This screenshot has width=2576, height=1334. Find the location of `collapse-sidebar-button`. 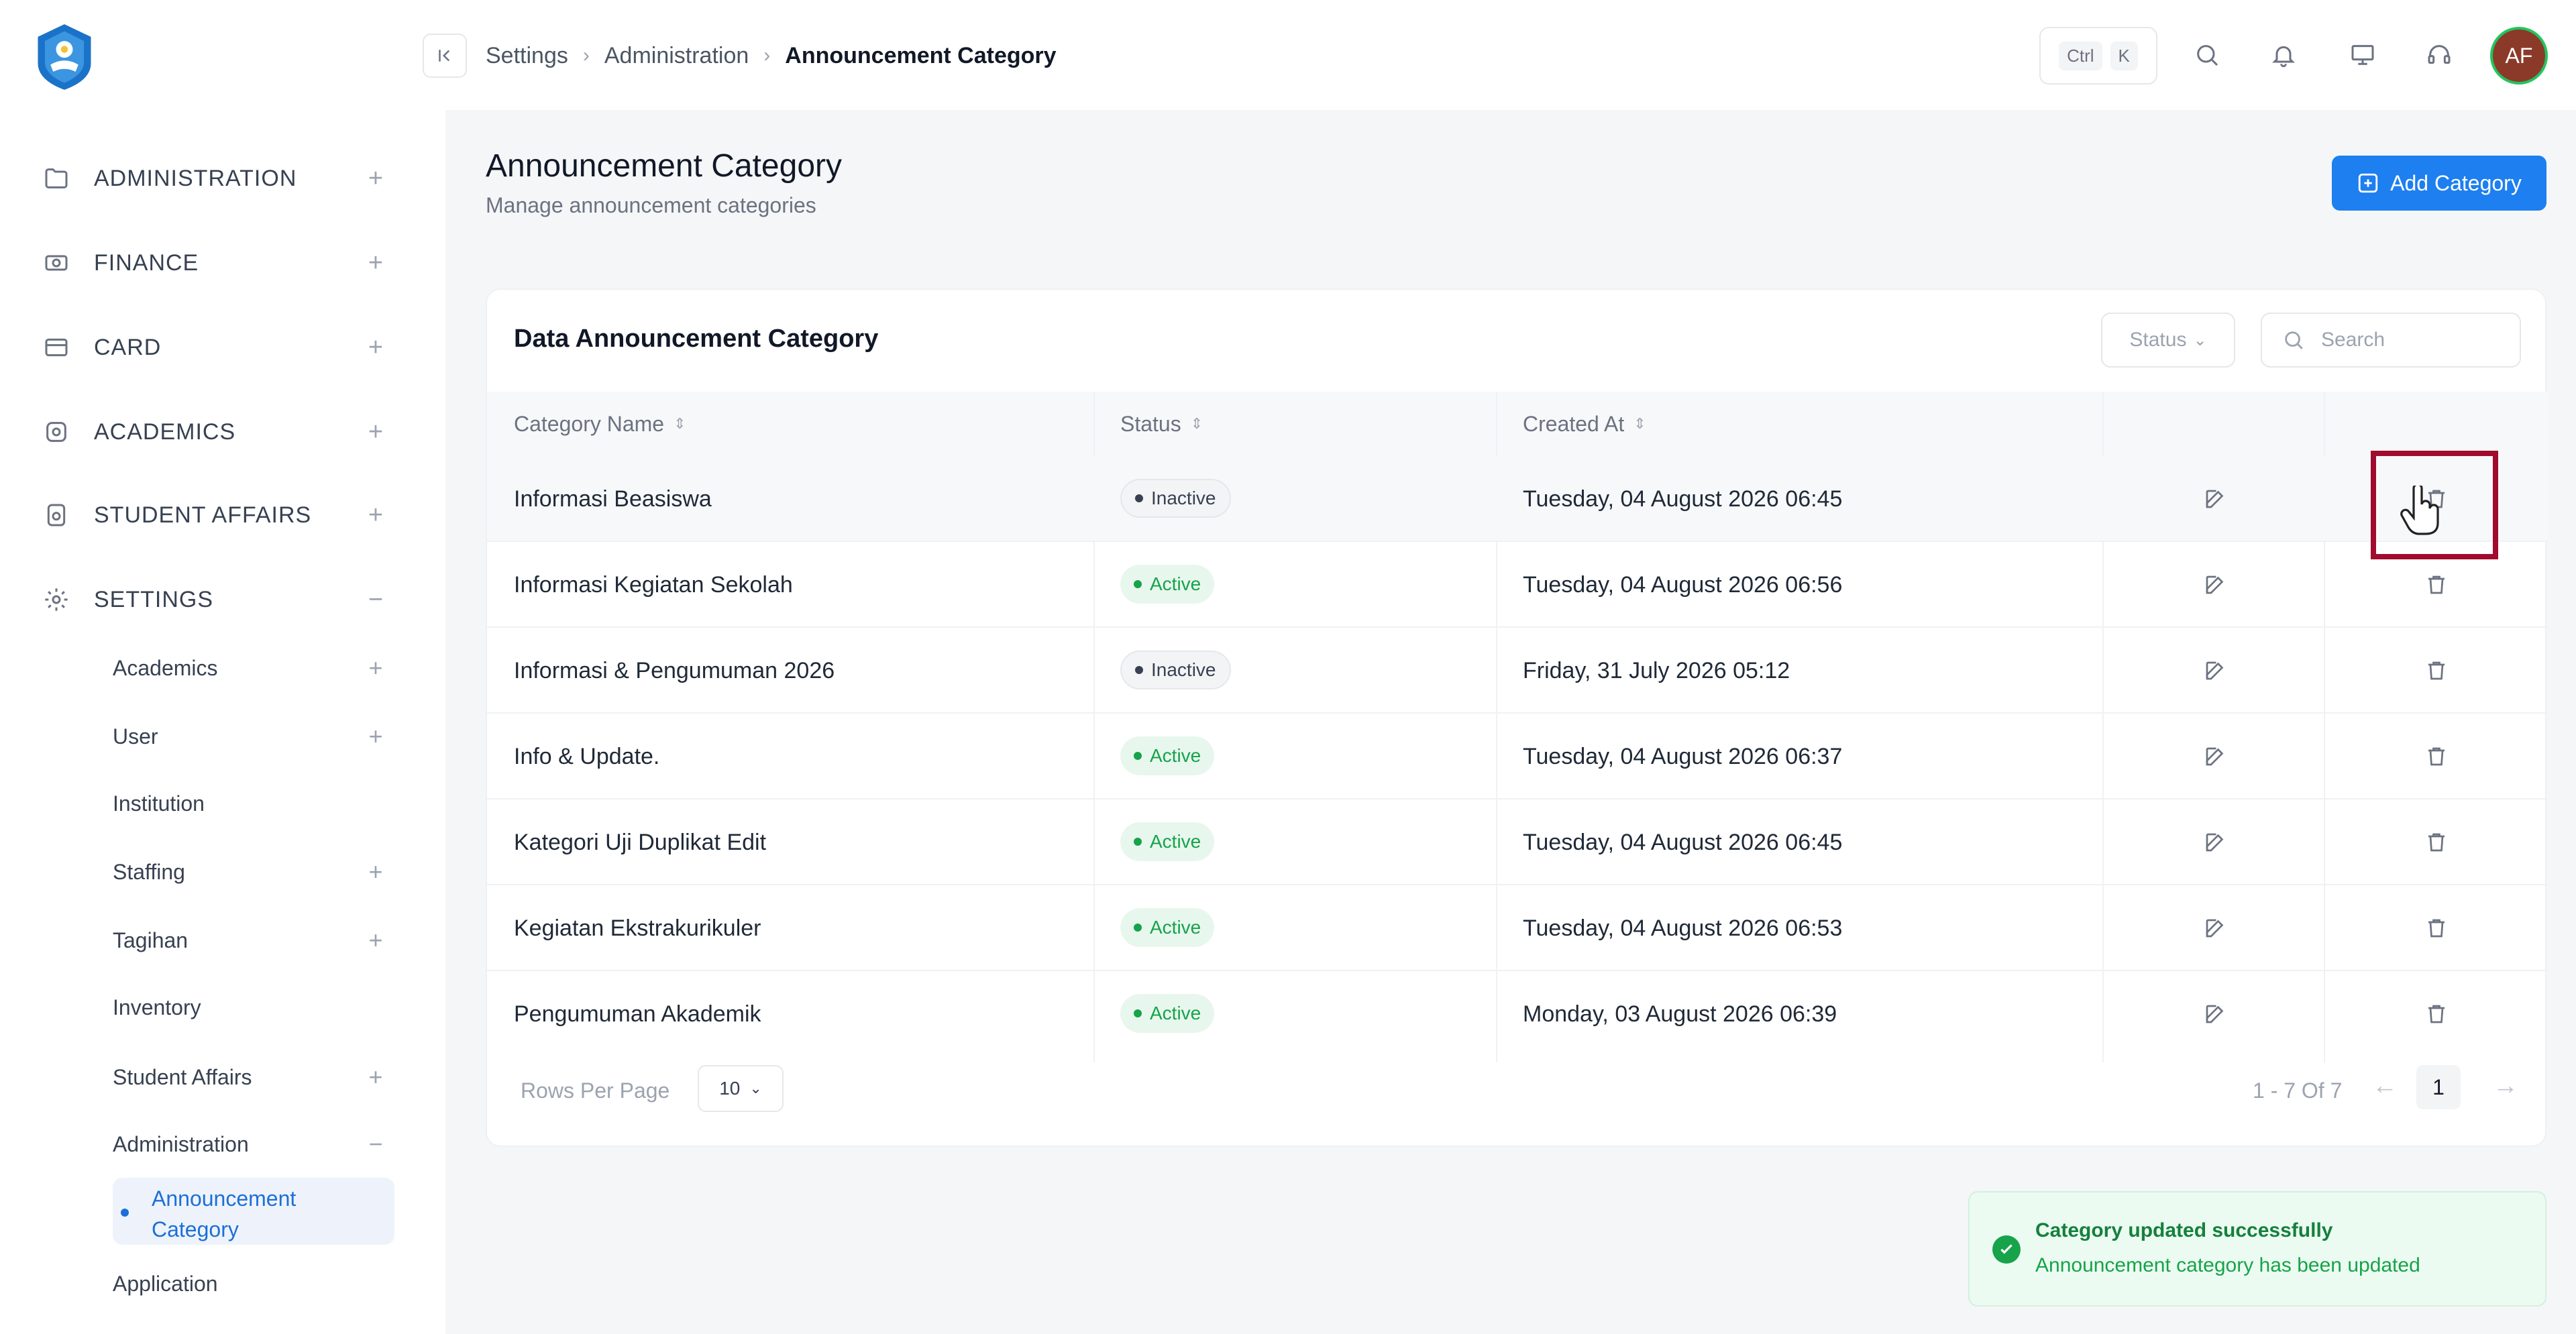

collapse-sidebar-button is located at coordinates (445, 56).